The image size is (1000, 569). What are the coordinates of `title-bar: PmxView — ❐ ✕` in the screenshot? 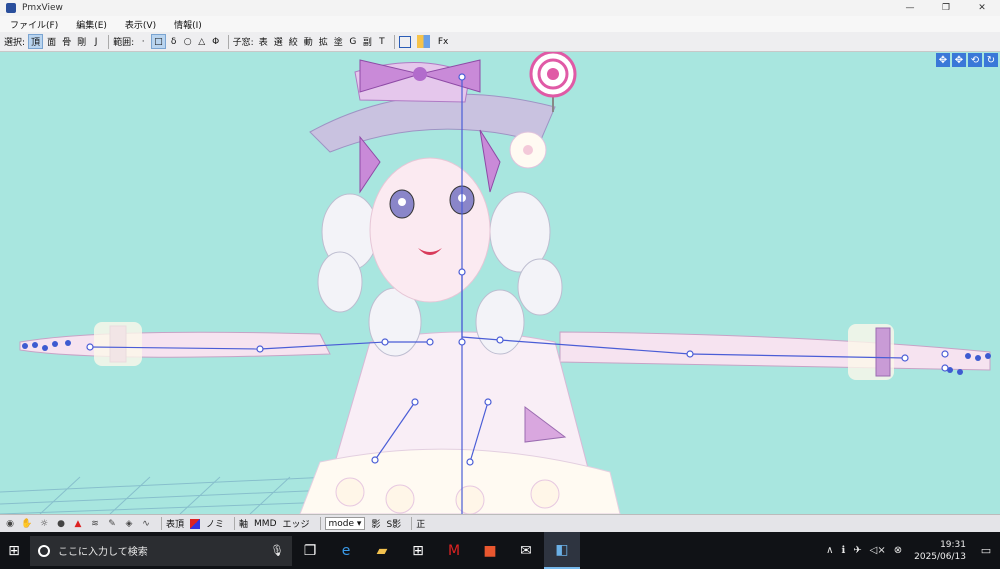 It's located at (500, 8).